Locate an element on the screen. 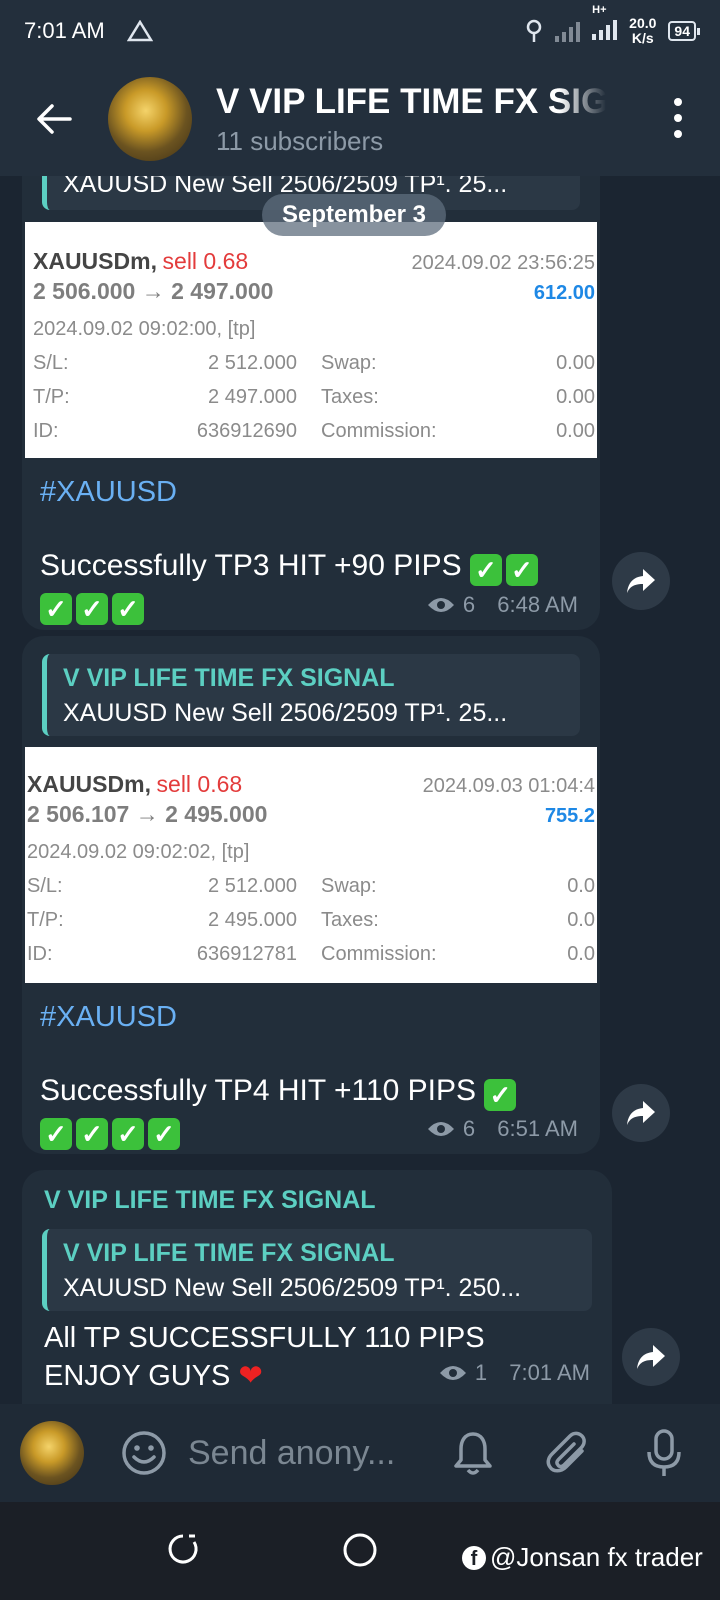  emoji-icon is located at coordinates (144, 1453).